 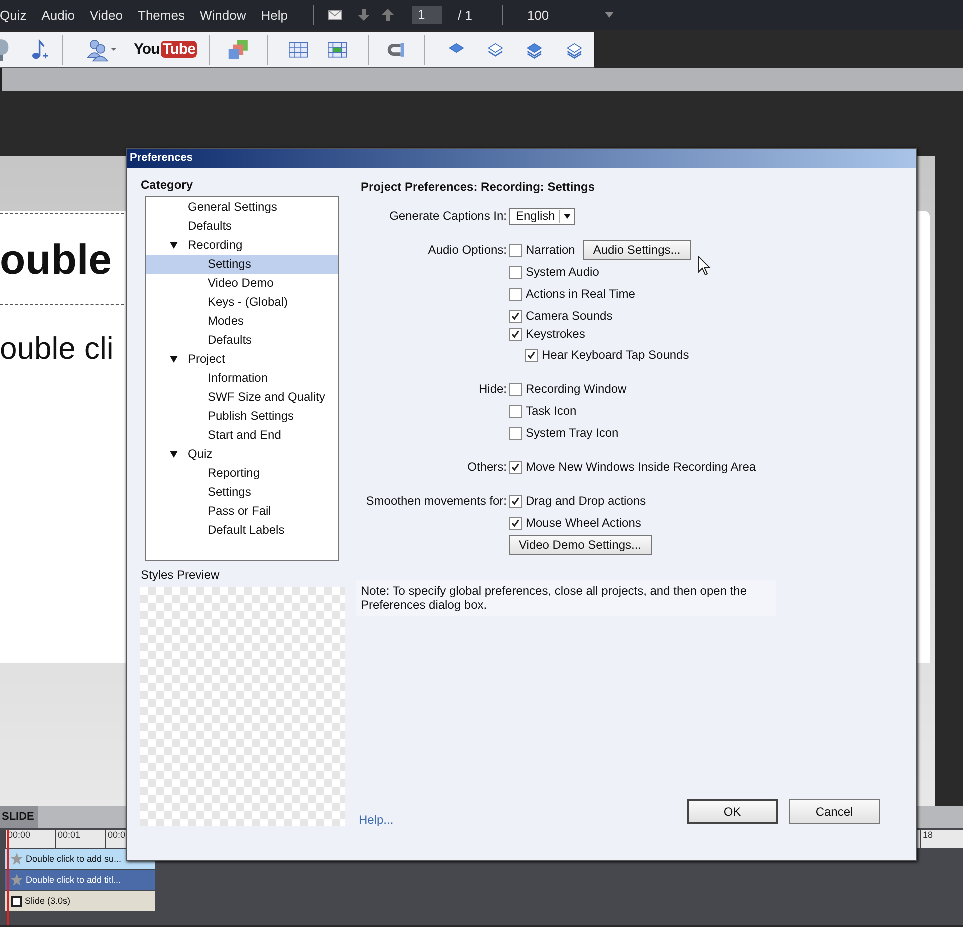 I want to click on option-label: Hide:, so click(x=493, y=389).